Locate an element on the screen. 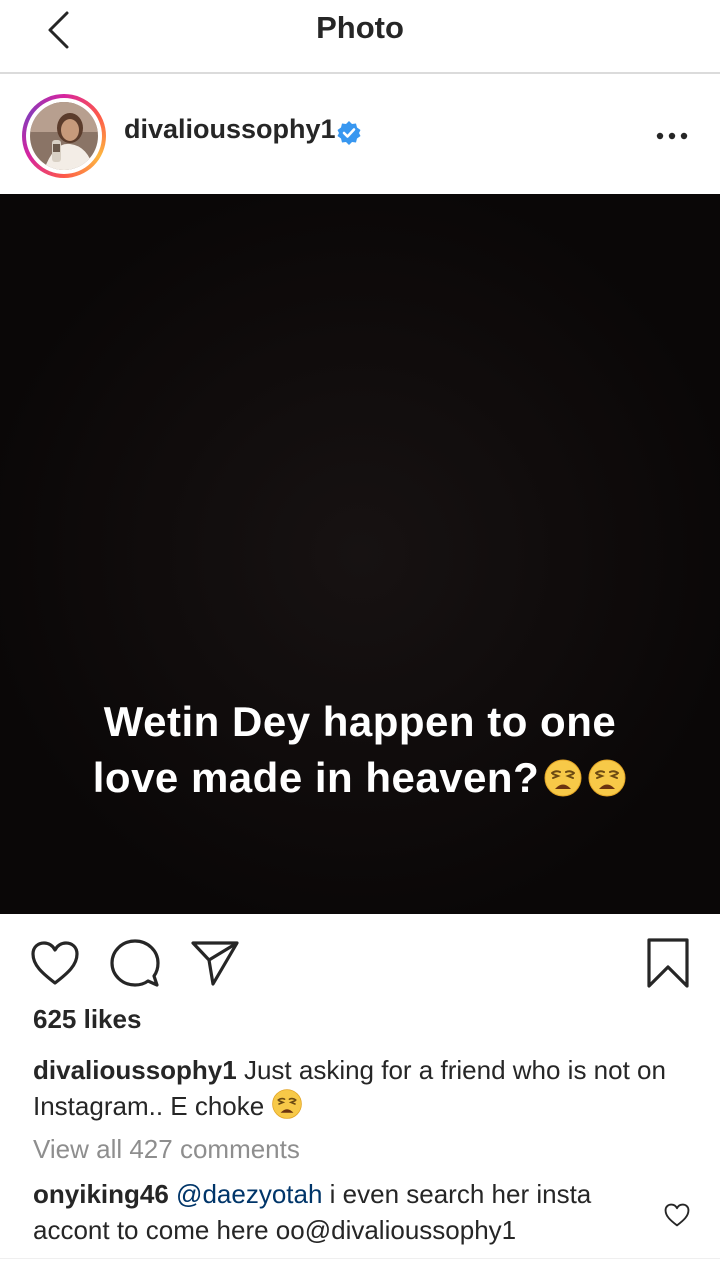 This screenshot has height=1268, width=720. likes-count: 625 likes is located at coordinates (87, 1019).